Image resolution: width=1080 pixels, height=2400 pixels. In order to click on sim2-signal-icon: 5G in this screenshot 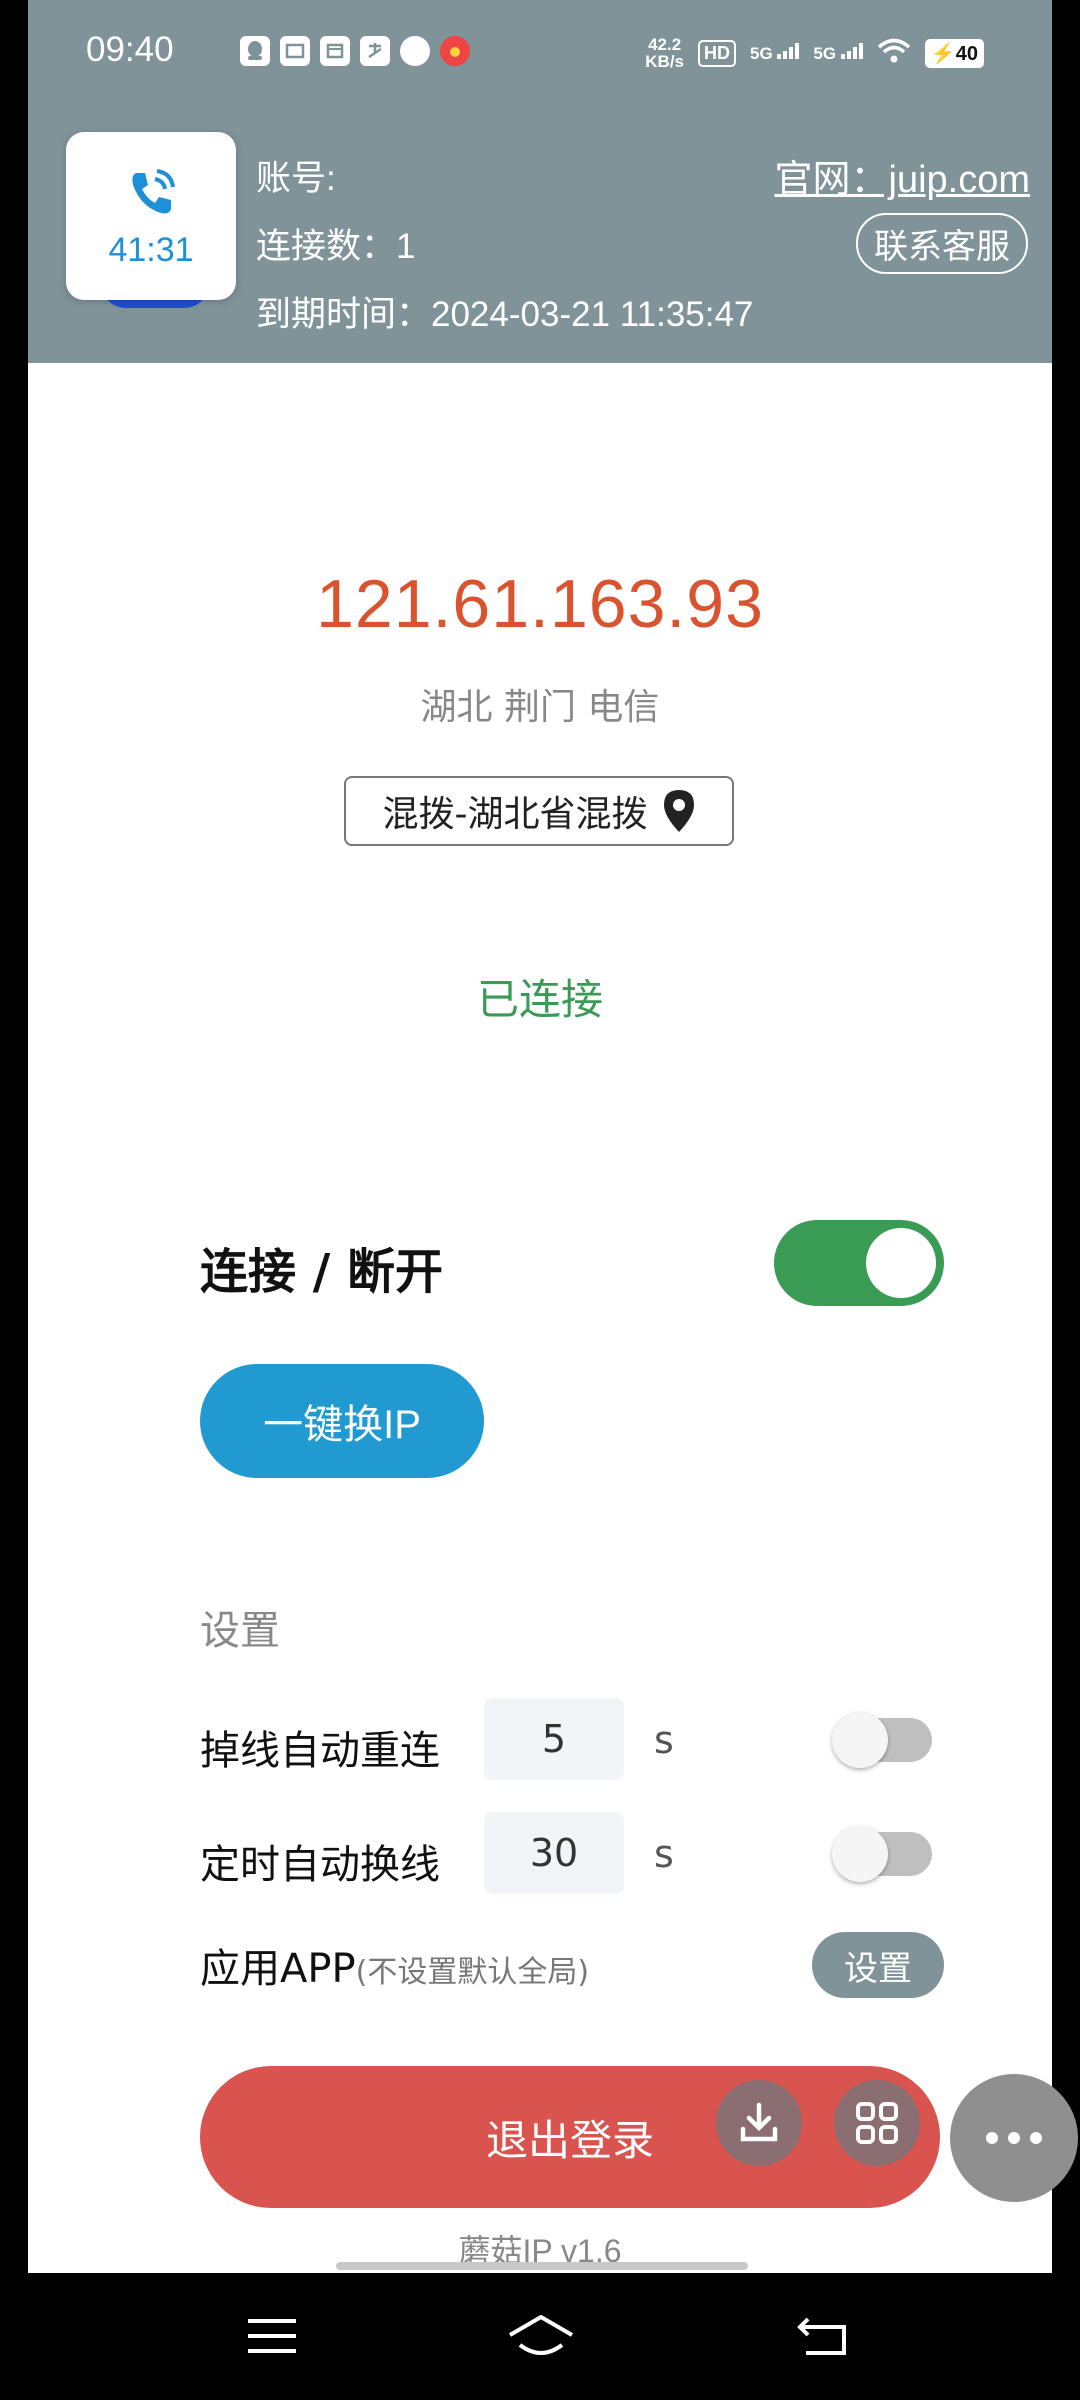, I will do `click(838, 53)`.